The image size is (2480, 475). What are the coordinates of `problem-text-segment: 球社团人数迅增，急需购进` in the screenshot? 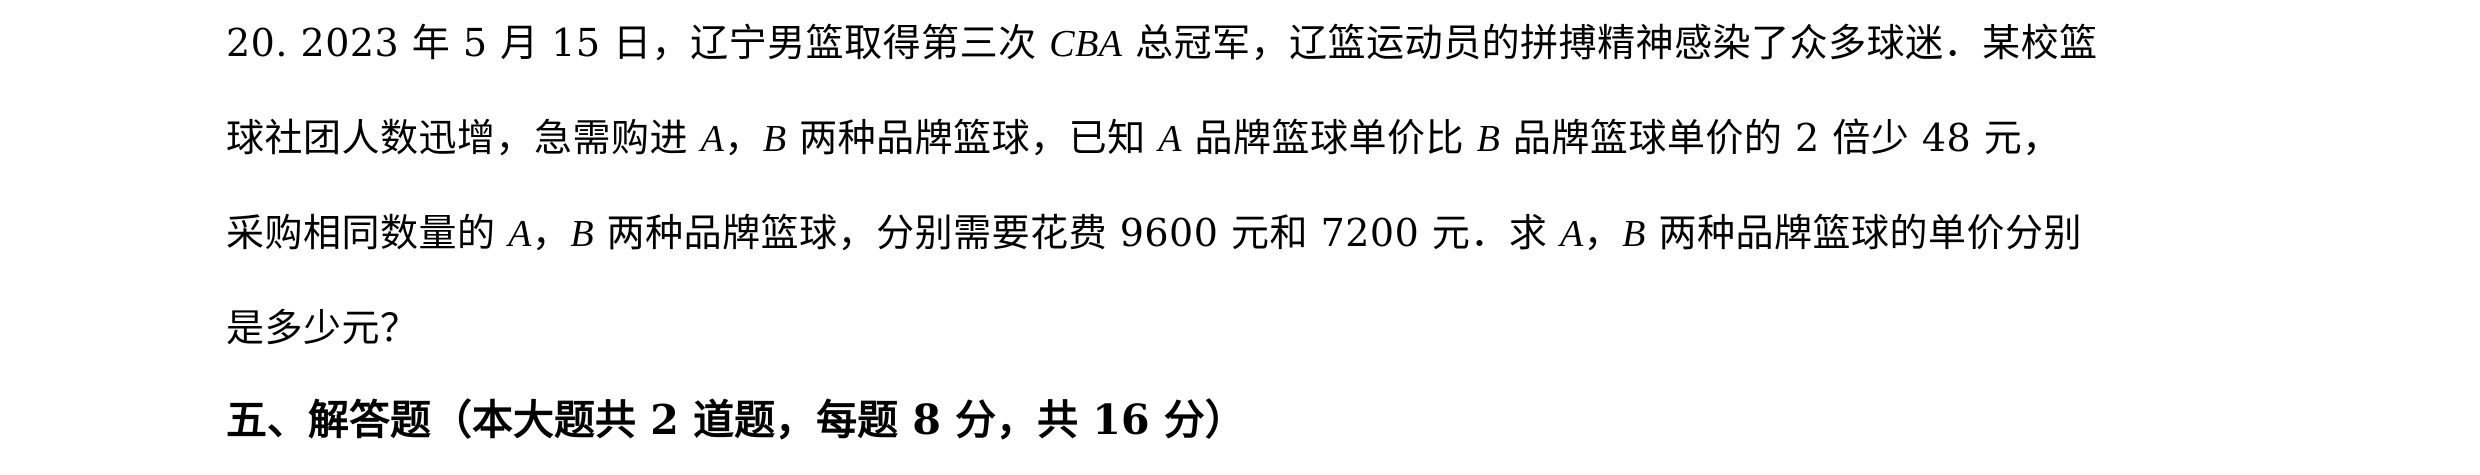 It's located at (463, 138).